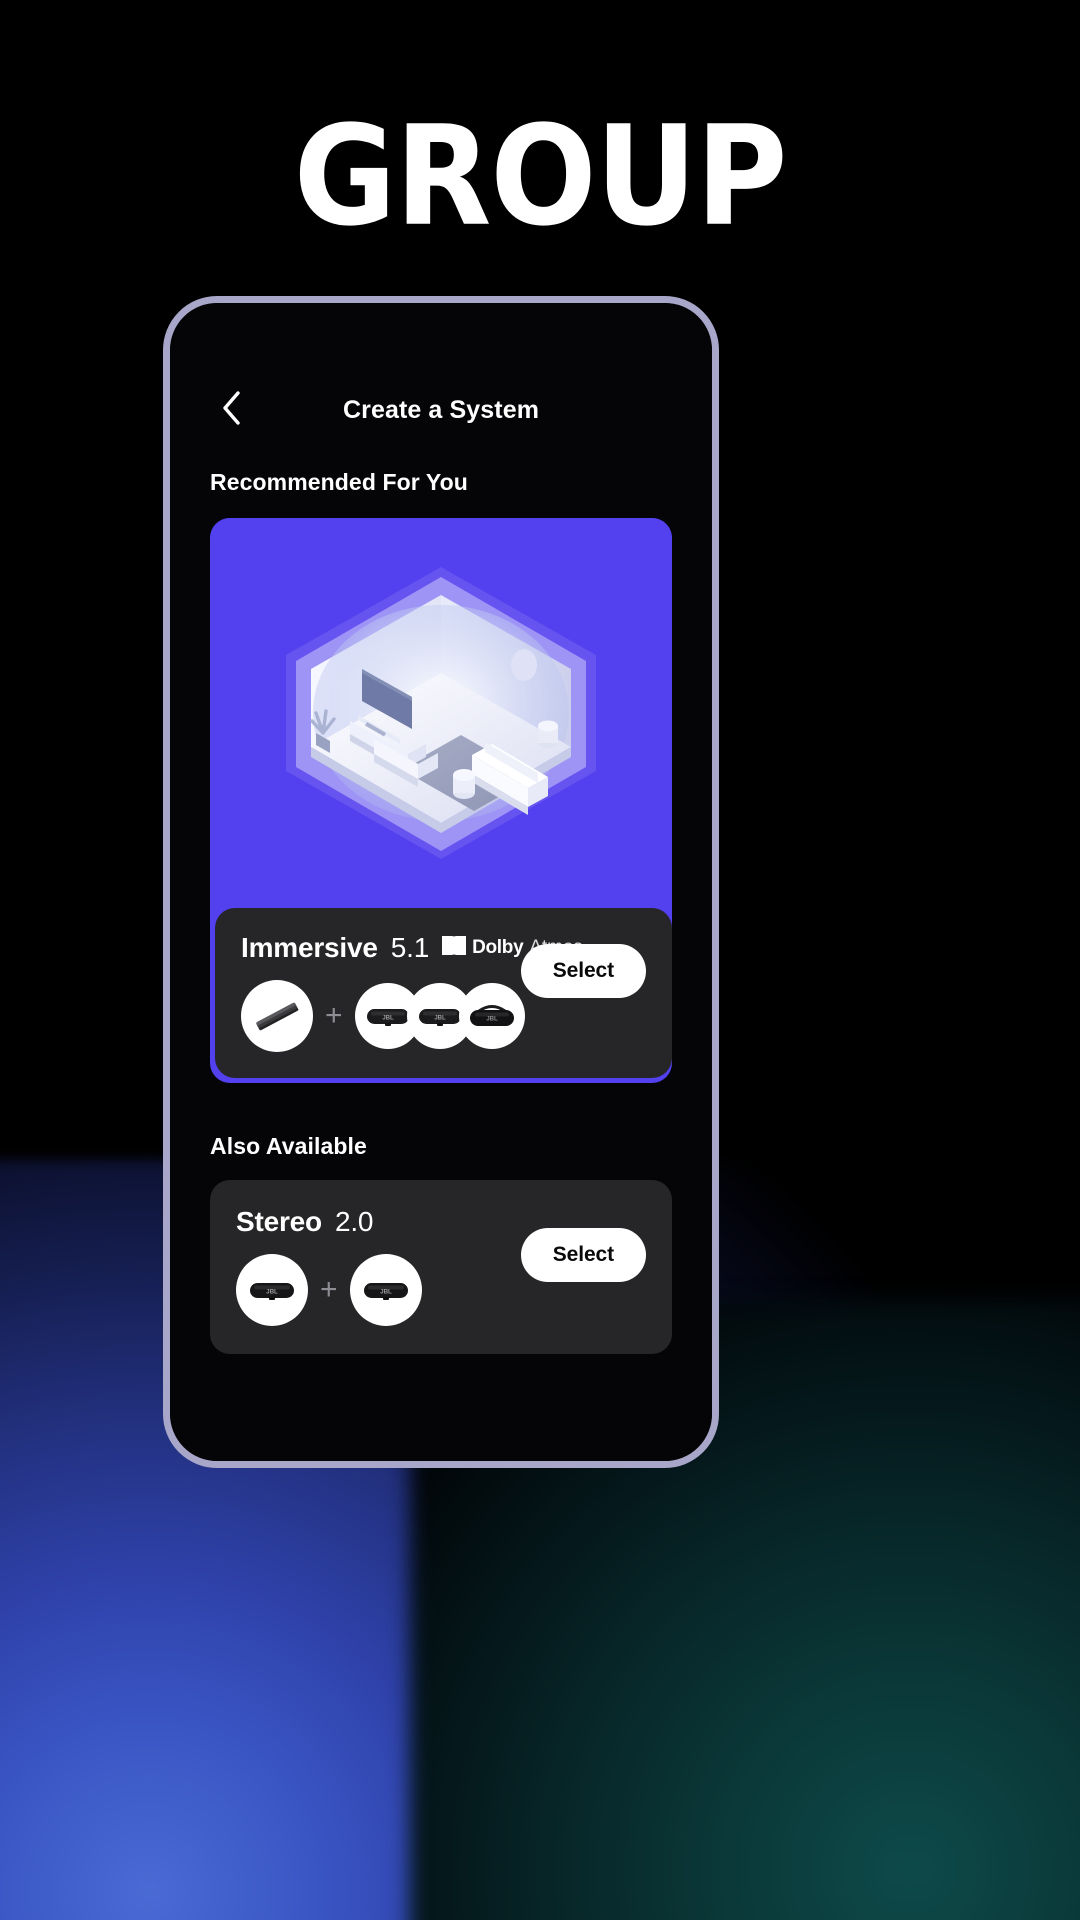 The height and width of the screenshot is (1920, 1080). Describe the element at coordinates (277, 1016) in the screenshot. I see `soundbar-icon` at that location.